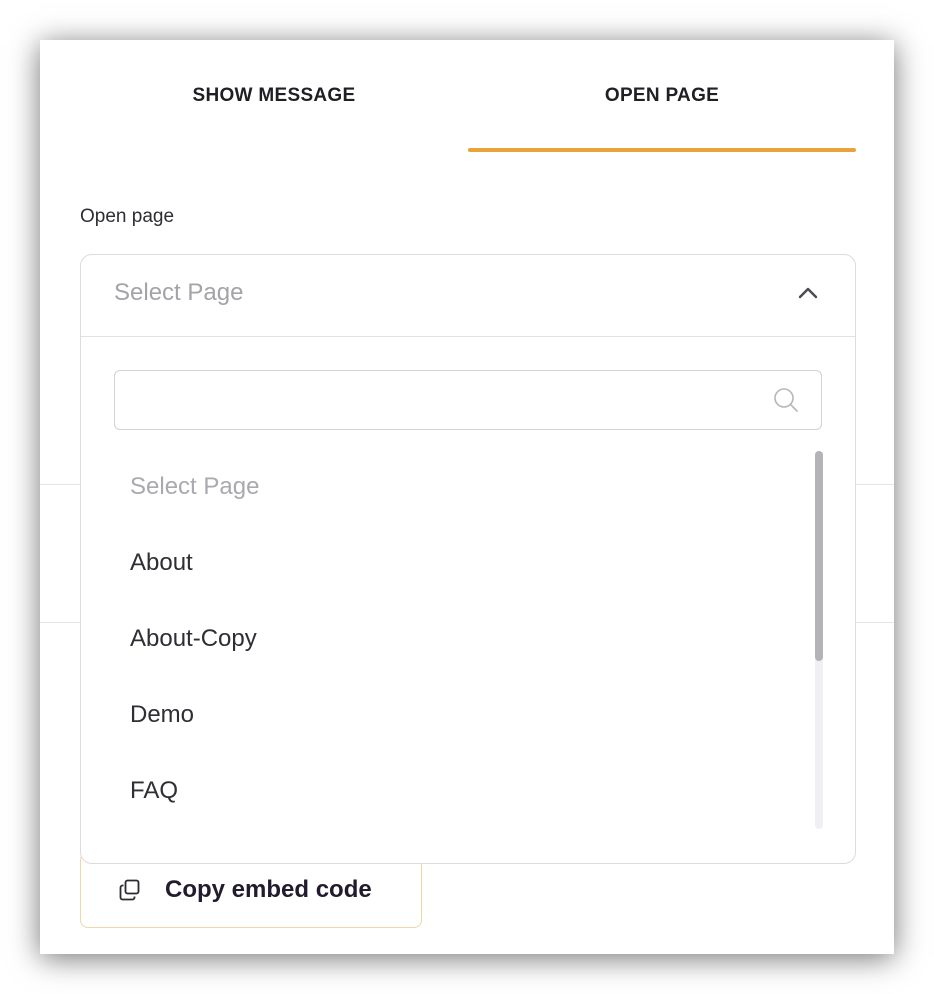 This screenshot has width=934, height=994. Describe the element at coordinates (468, 296) in the screenshot. I see `page-select-trigger: Select Page` at that location.